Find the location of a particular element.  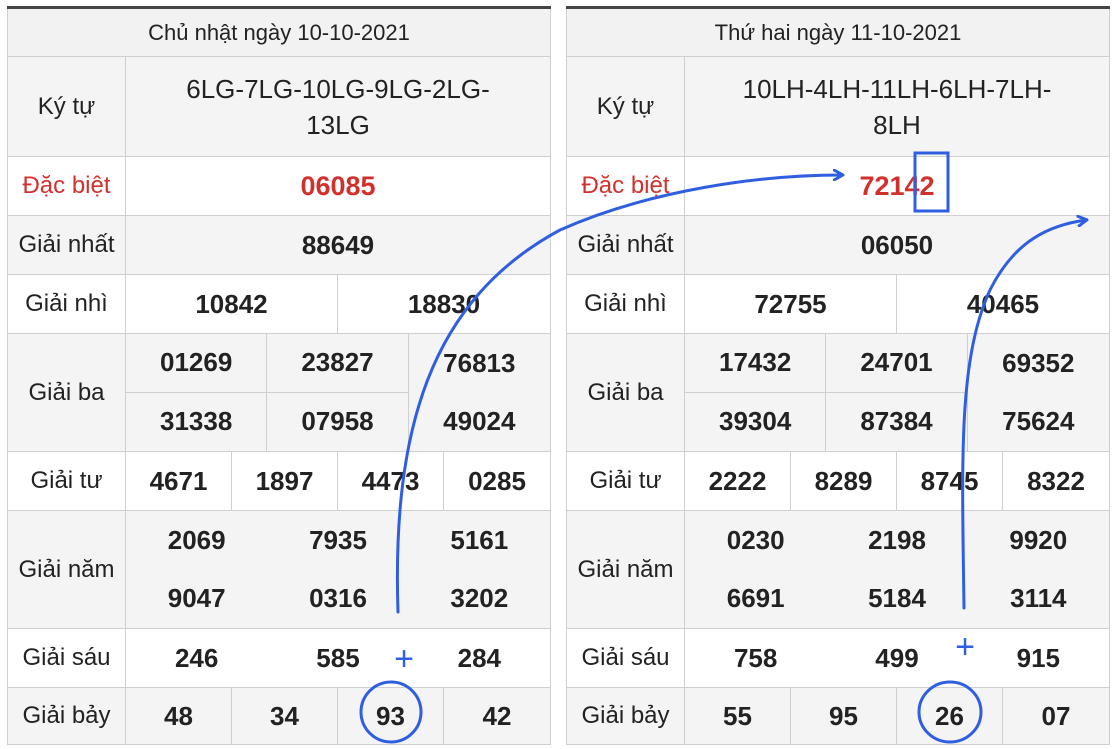

giai-nhi-row: Giải nhì 10842 18830 is located at coordinates (279, 304).